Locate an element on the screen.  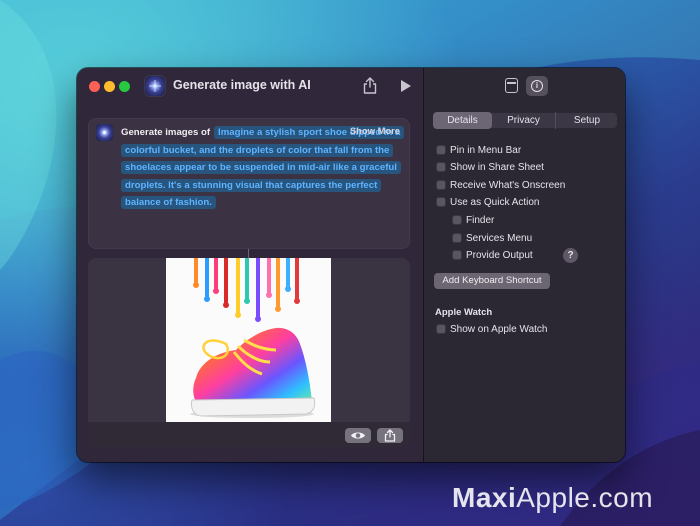
title-bar: Generate image with AI is located at coordinates (250, 86).